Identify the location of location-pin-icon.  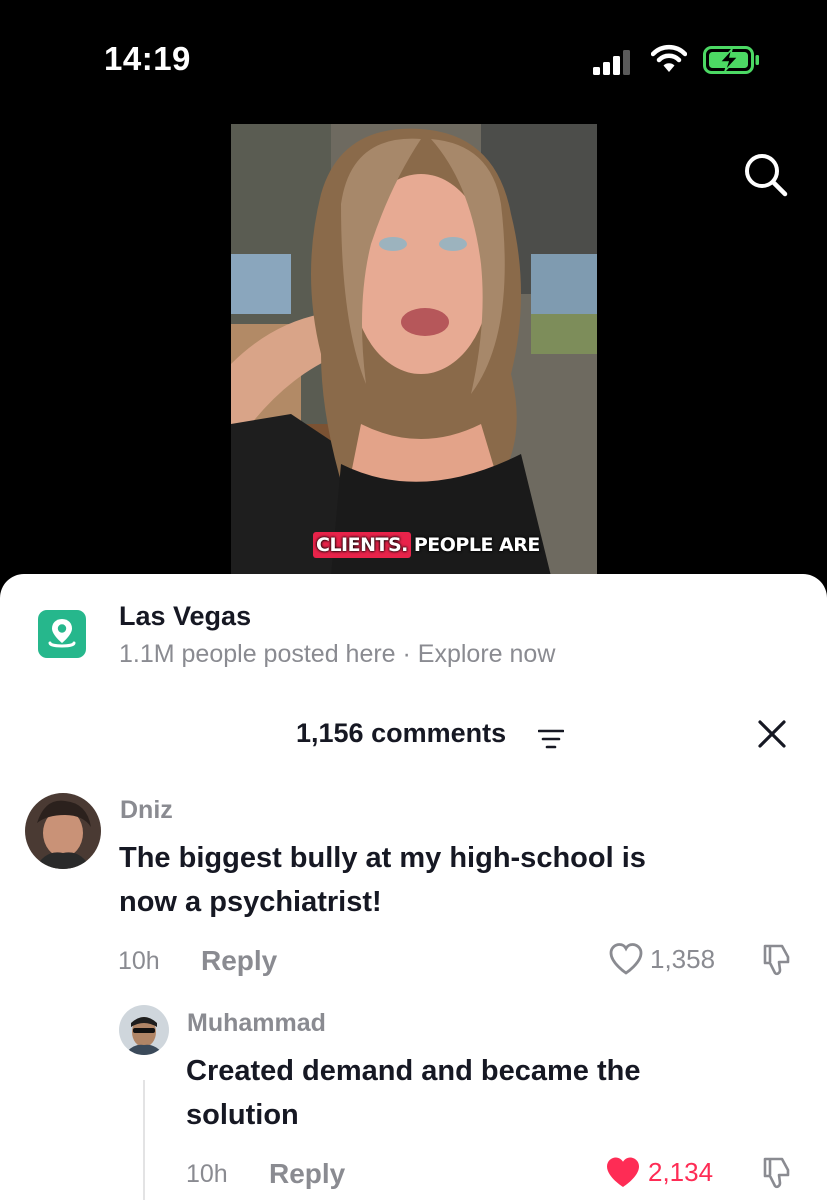
(62, 634).